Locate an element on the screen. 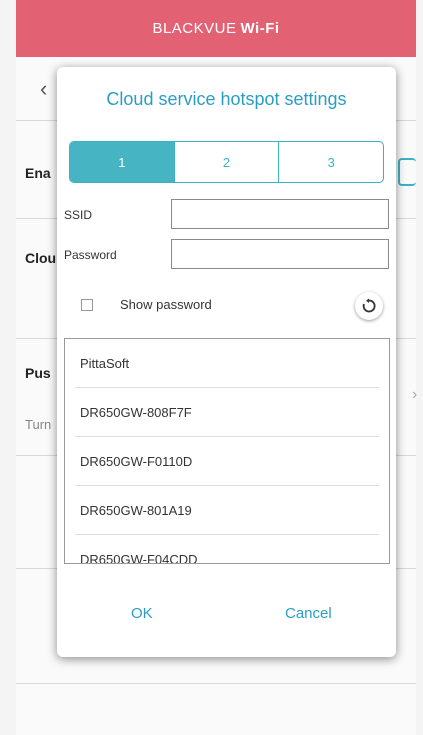  network-item: DR650GW-F0110D is located at coordinates (227, 461).